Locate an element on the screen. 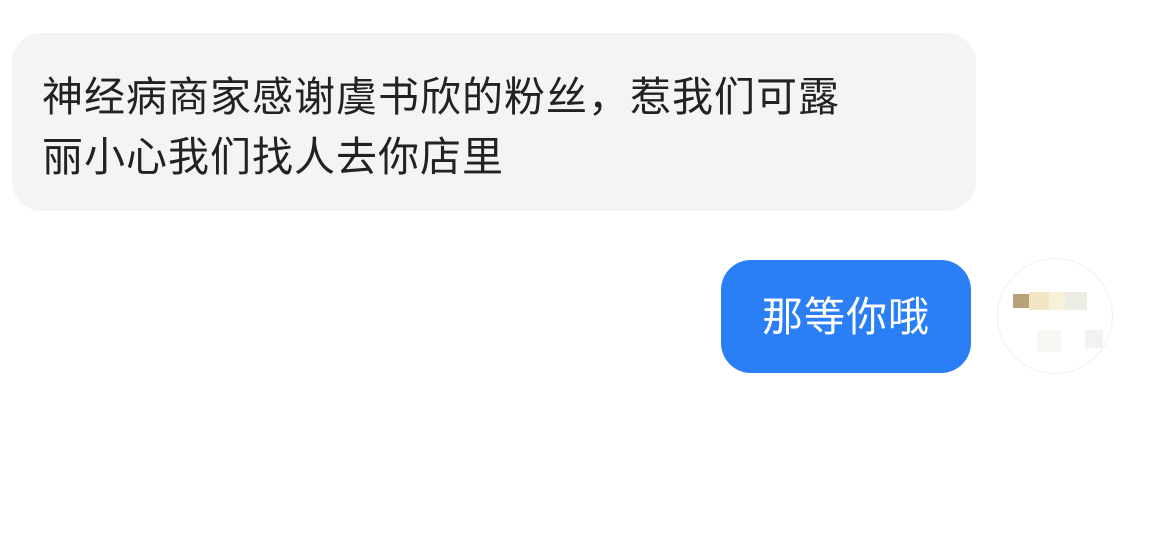 Image resolution: width=1152 pixels, height=538 pixels. outgoing-message-text: 那等你哦 is located at coordinates (846, 316).